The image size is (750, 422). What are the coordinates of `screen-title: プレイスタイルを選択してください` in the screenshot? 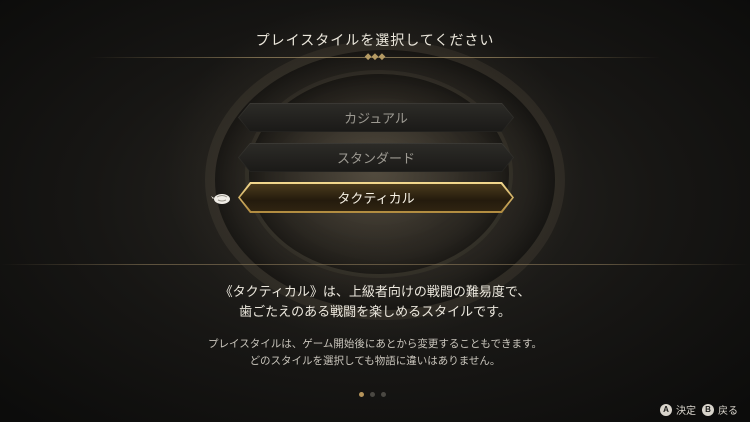 It's located at (375, 41).